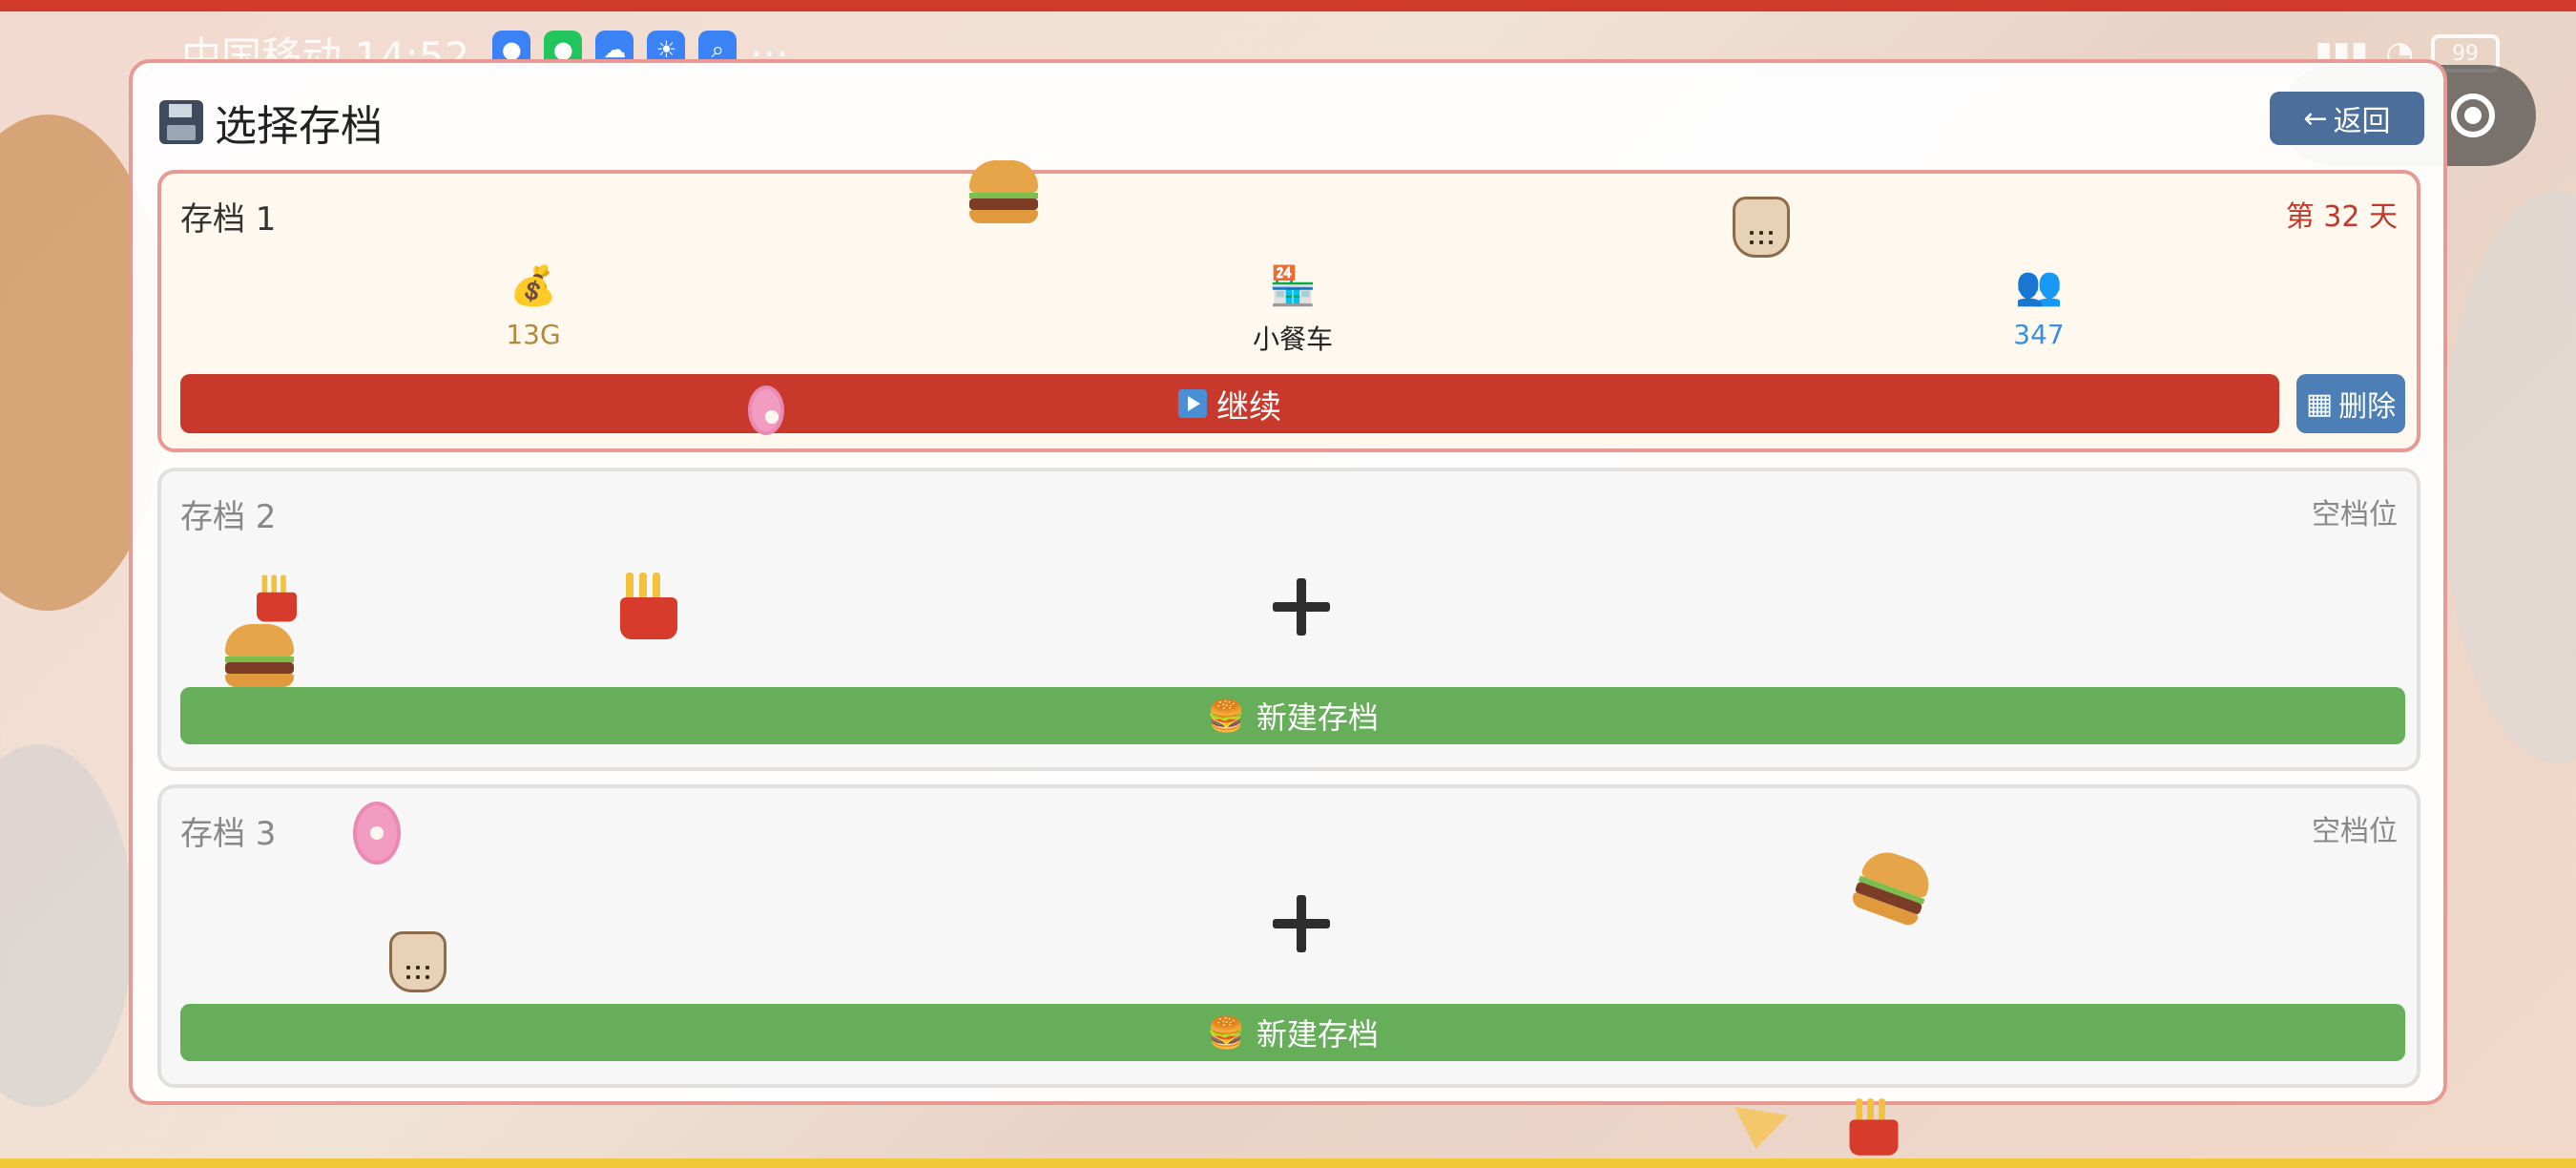 The height and width of the screenshot is (1168, 2576). What do you see at coordinates (2473, 115) in the screenshot?
I see `target-icon` at bounding box center [2473, 115].